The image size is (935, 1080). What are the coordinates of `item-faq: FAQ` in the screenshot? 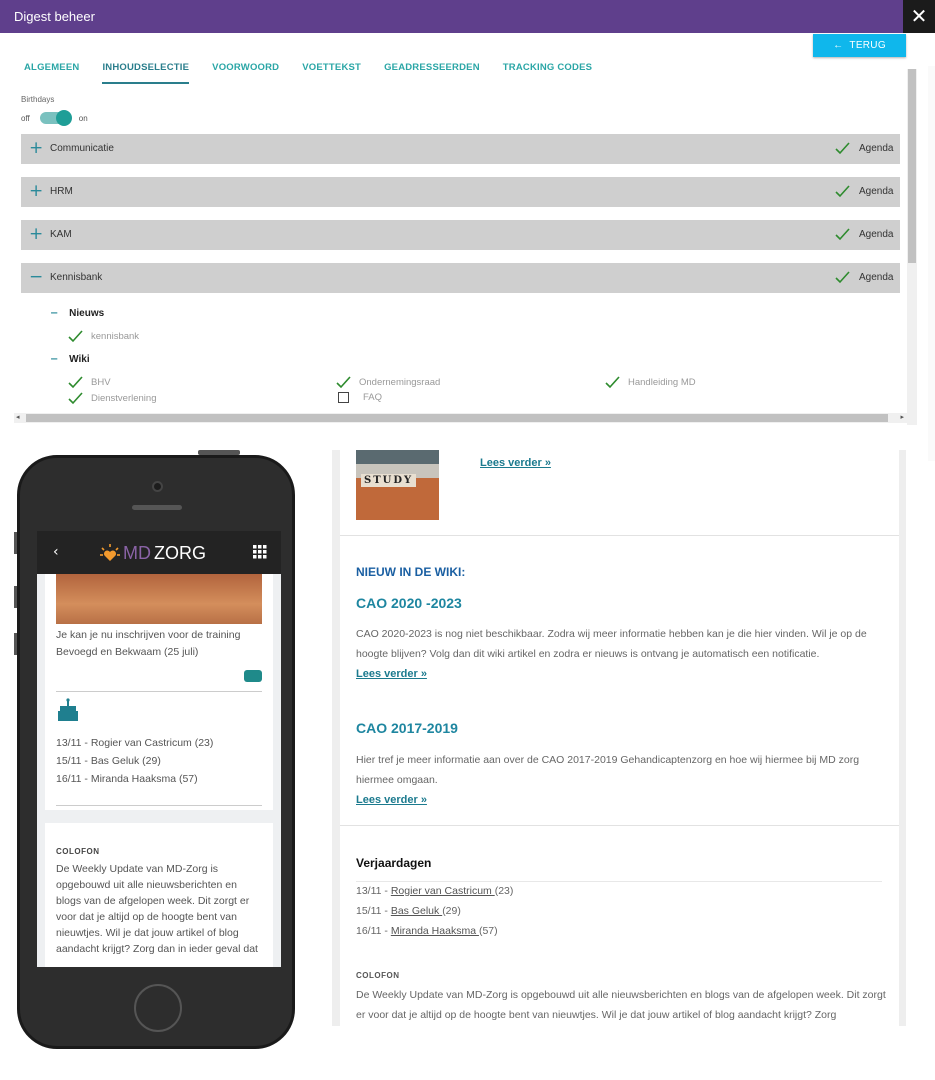 It's located at (360, 397).